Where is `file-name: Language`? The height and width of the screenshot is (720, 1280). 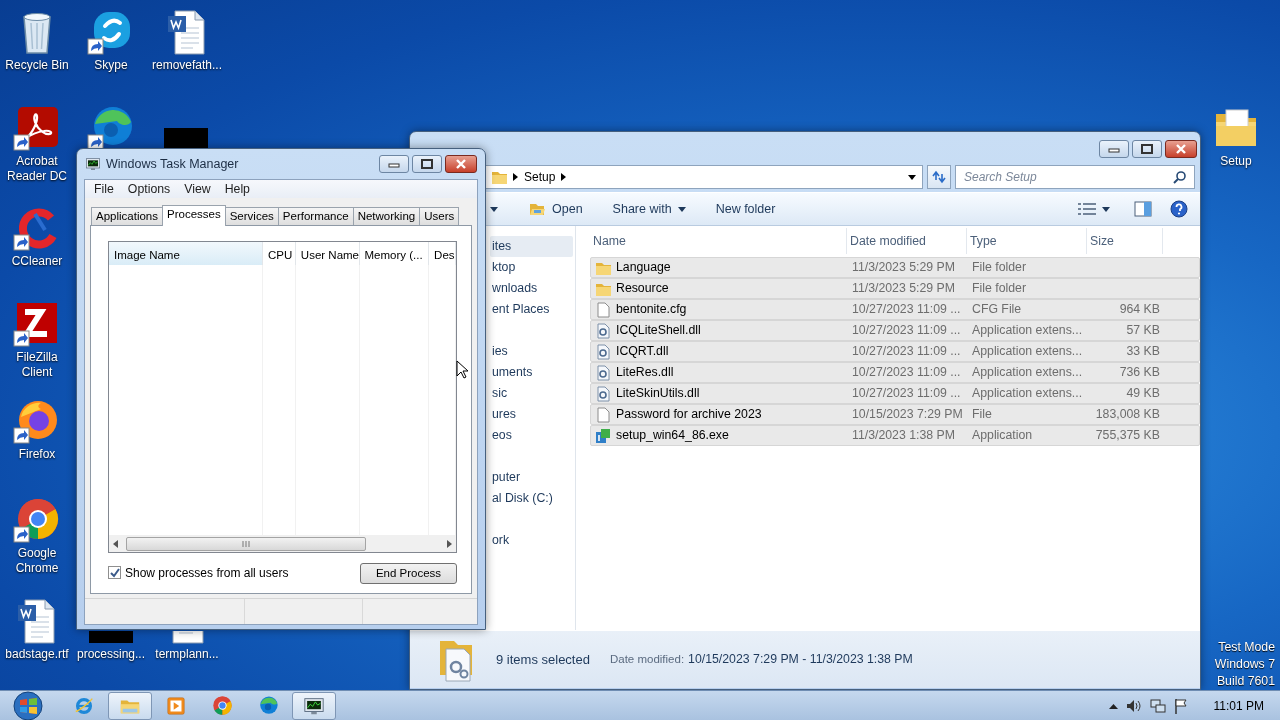
file-name: Language is located at coordinates (643, 268).